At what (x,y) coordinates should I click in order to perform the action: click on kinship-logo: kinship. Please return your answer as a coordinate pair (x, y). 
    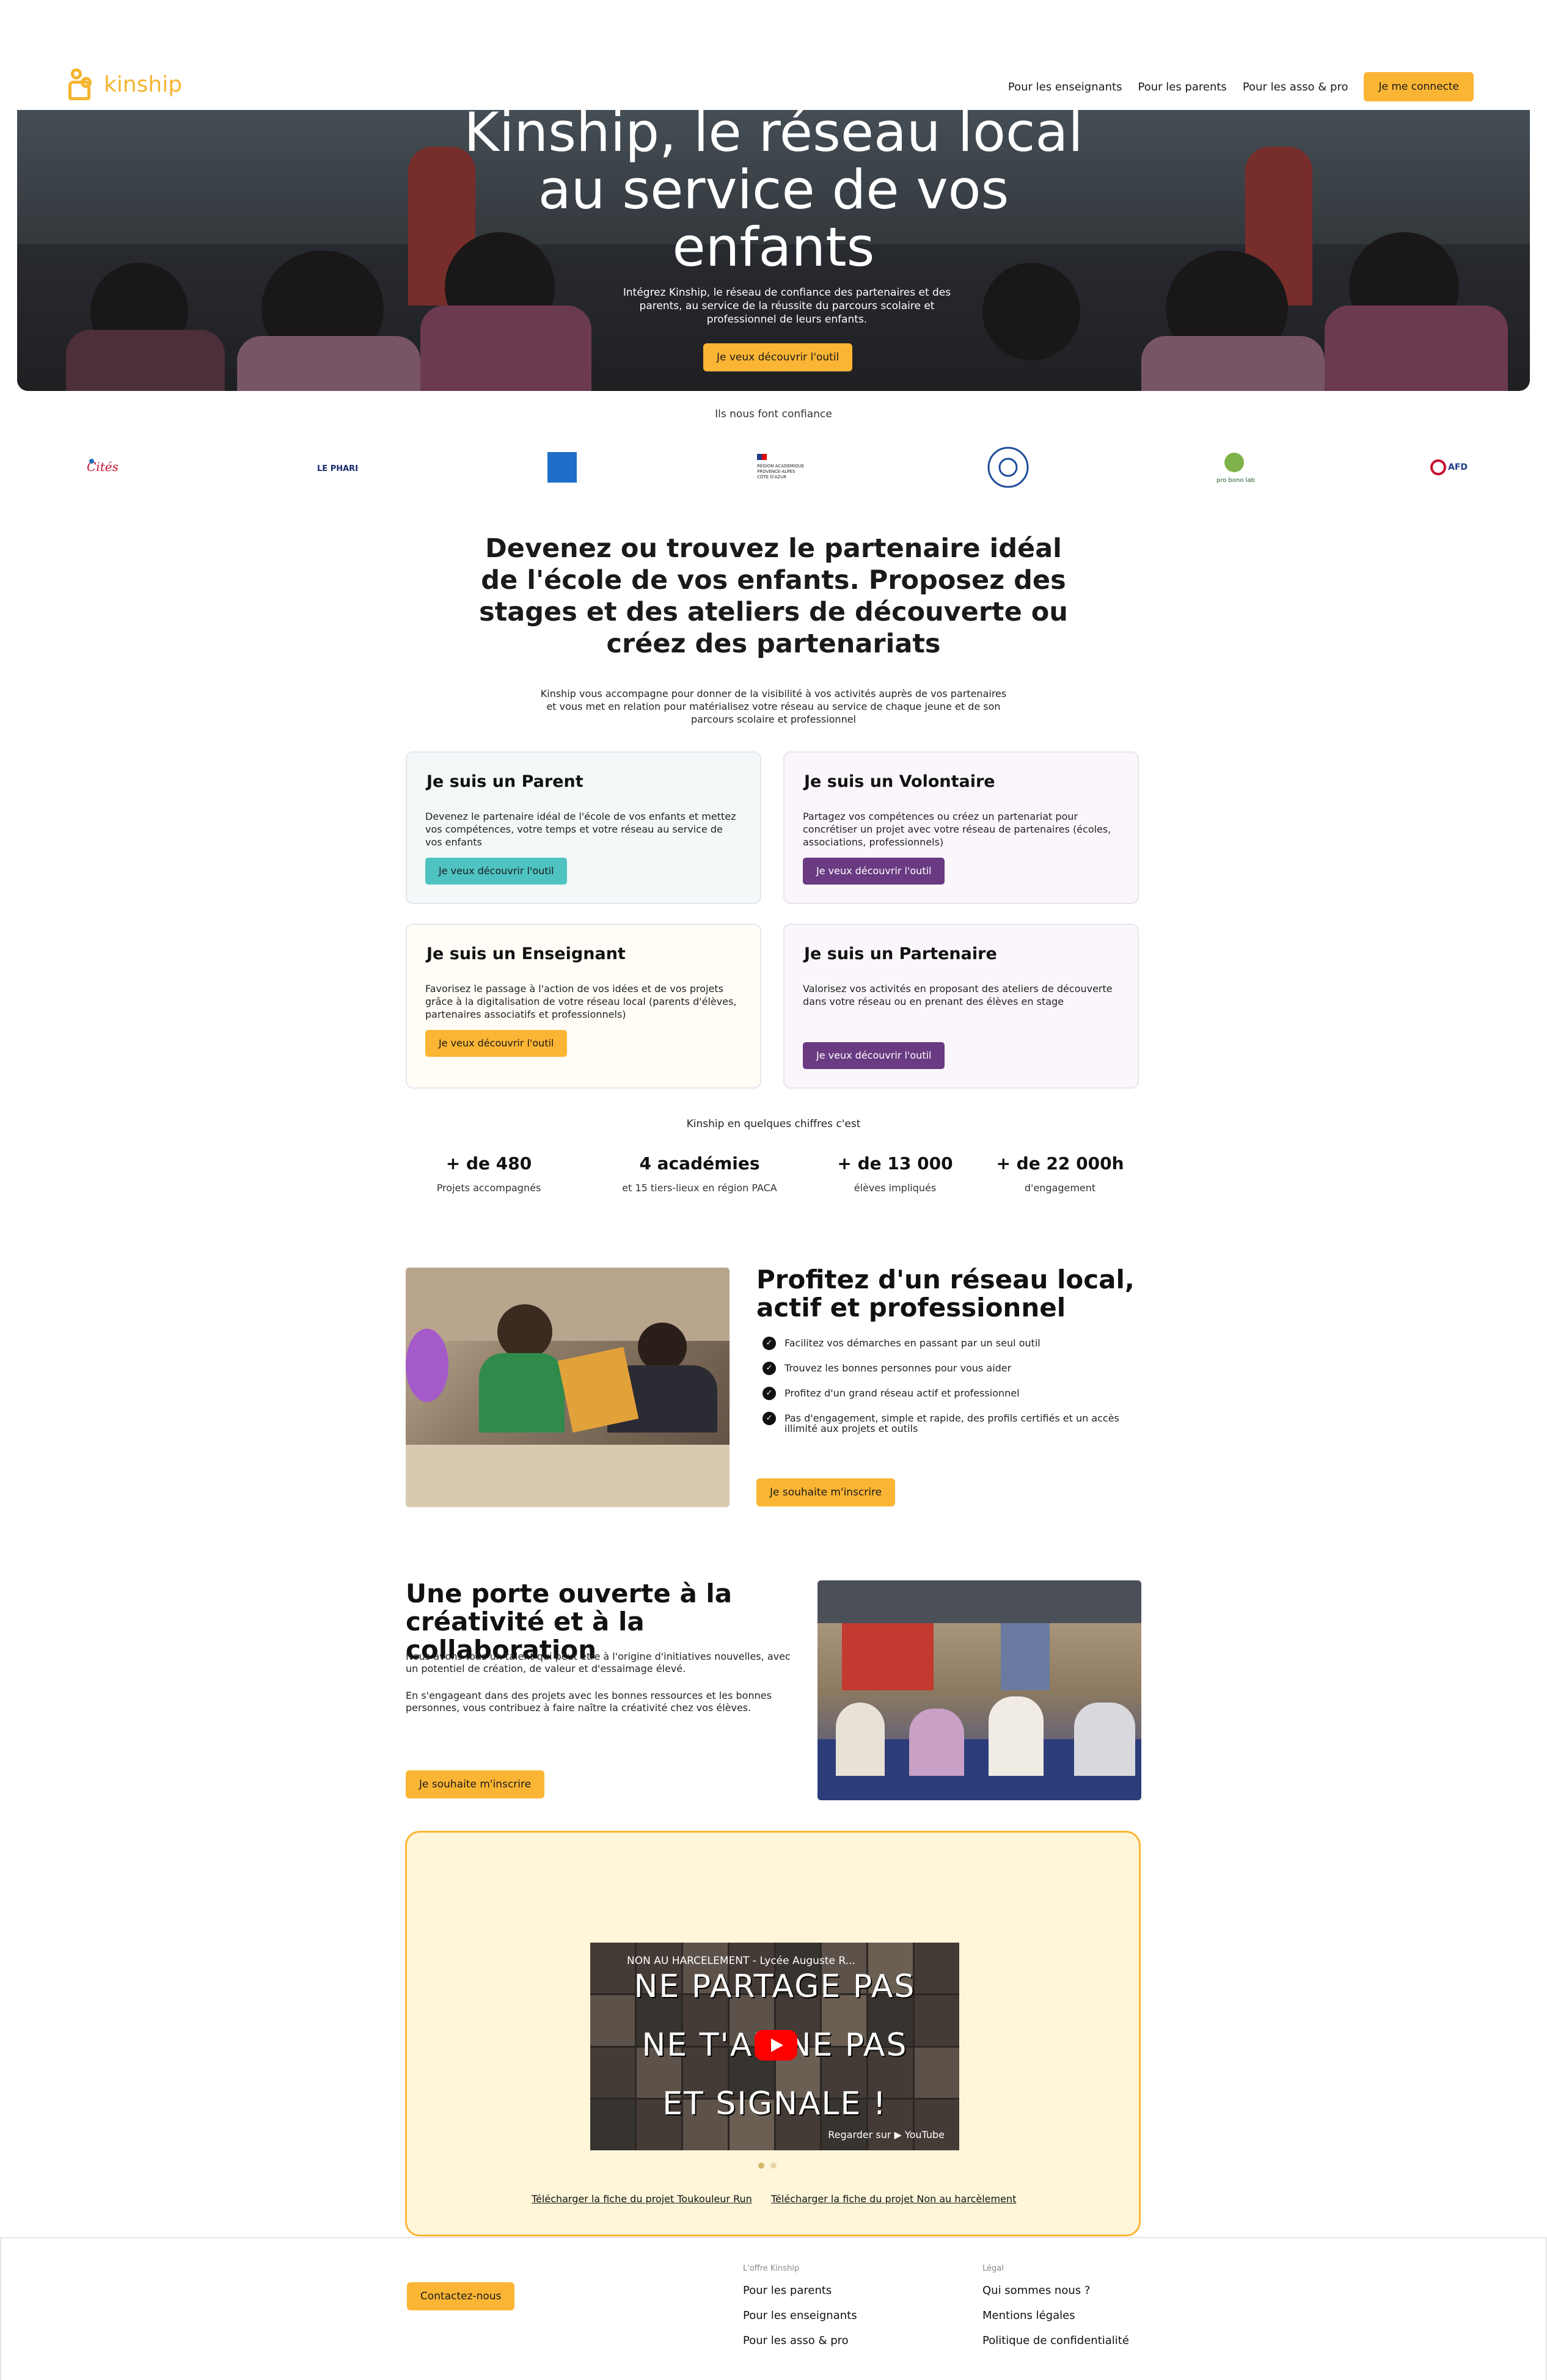
    Looking at the image, I should click on (125, 84).